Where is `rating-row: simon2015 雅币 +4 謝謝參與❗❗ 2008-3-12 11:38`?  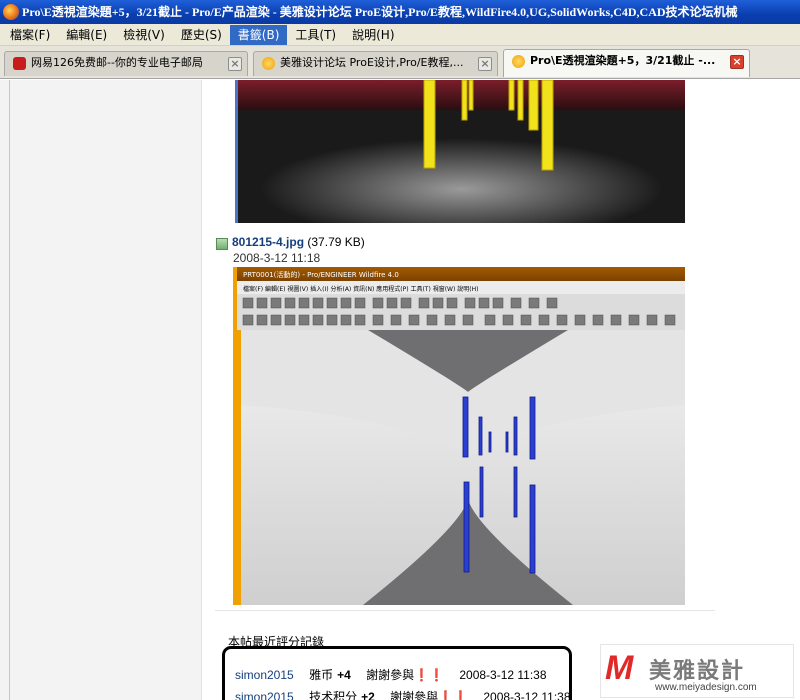
rating-row: simon2015 雅币 +4 謝謝參與❗❗ 2008-3-12 11:38 is located at coordinates (397, 674).